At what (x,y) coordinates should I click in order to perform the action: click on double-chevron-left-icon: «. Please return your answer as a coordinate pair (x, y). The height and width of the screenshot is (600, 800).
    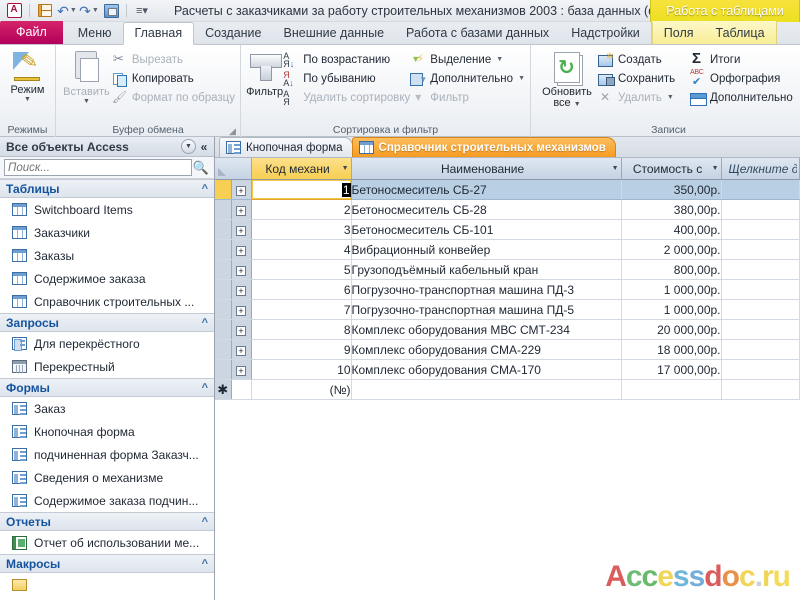
    Looking at the image, I should click on (204, 147).